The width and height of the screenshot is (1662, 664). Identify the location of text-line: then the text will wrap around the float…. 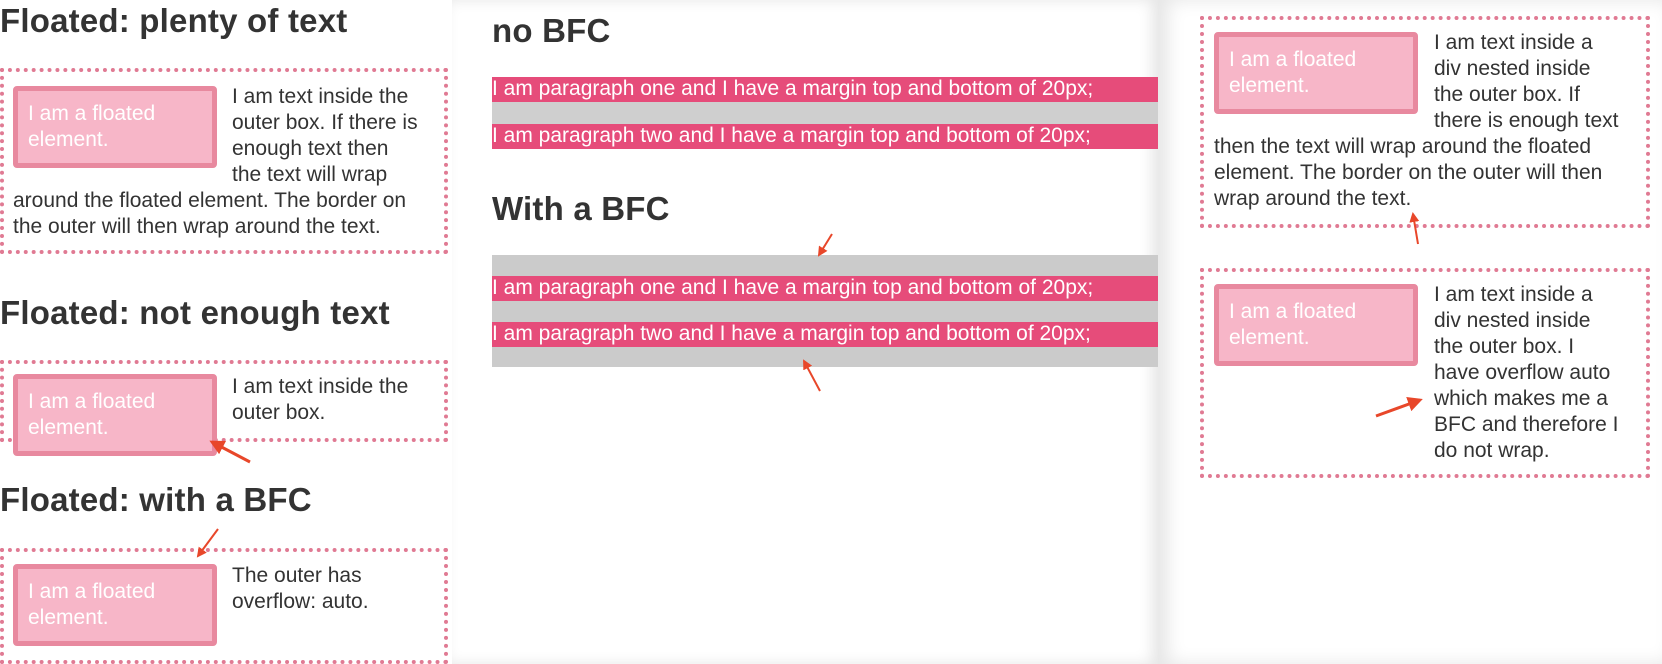
(1403, 146).